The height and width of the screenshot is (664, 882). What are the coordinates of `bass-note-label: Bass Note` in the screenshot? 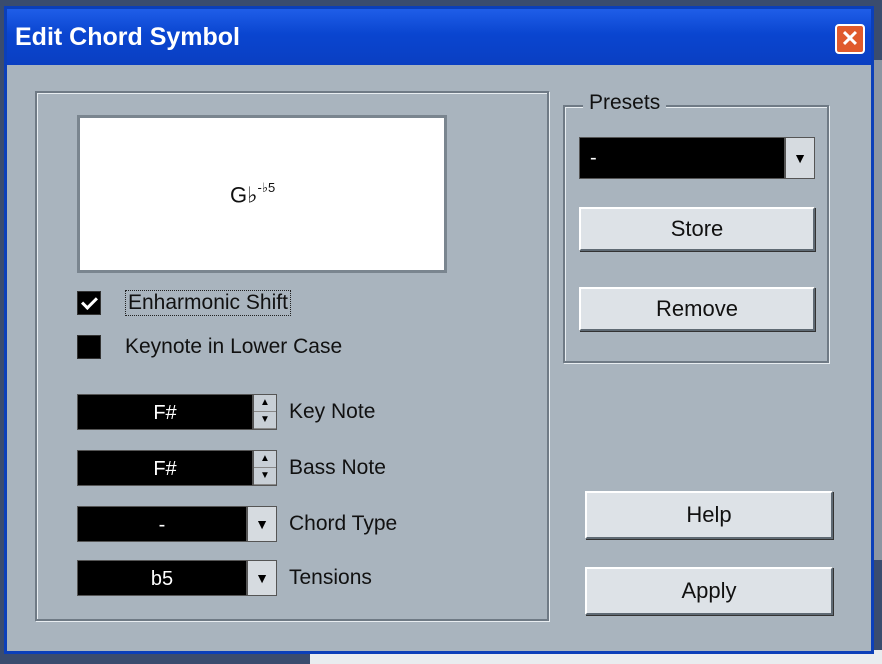 It's located at (337, 467).